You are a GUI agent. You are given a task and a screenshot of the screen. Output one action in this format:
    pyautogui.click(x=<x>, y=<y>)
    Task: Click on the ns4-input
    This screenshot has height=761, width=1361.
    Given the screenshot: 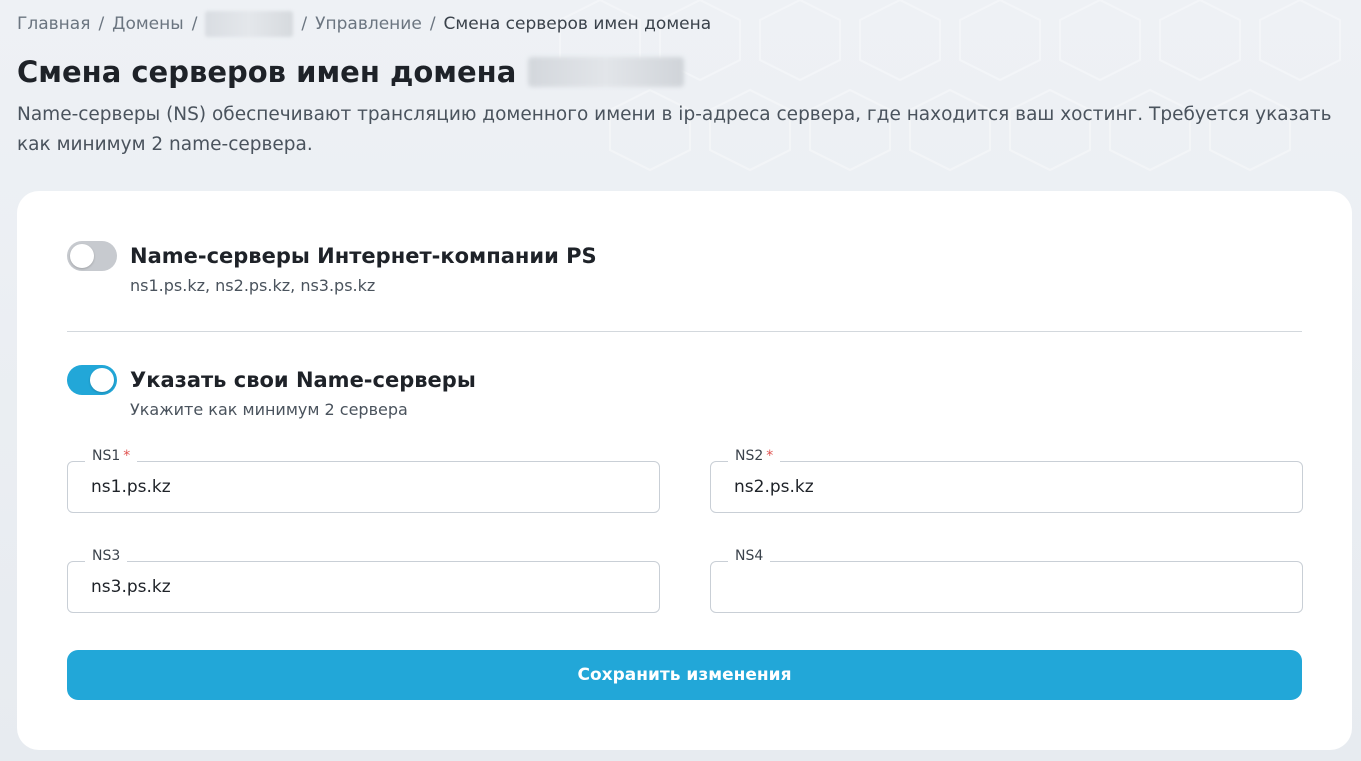 What is the action you would take?
    pyautogui.click(x=1006, y=587)
    